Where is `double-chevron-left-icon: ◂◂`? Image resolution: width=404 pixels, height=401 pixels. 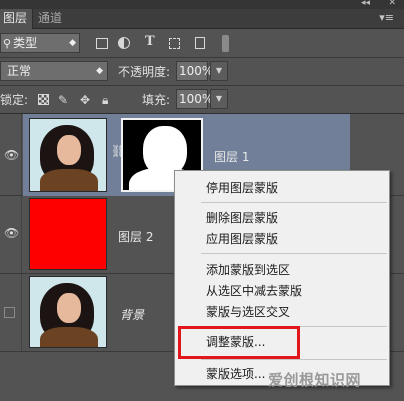 double-chevron-left-icon: ◂◂ is located at coordinates (365, 4).